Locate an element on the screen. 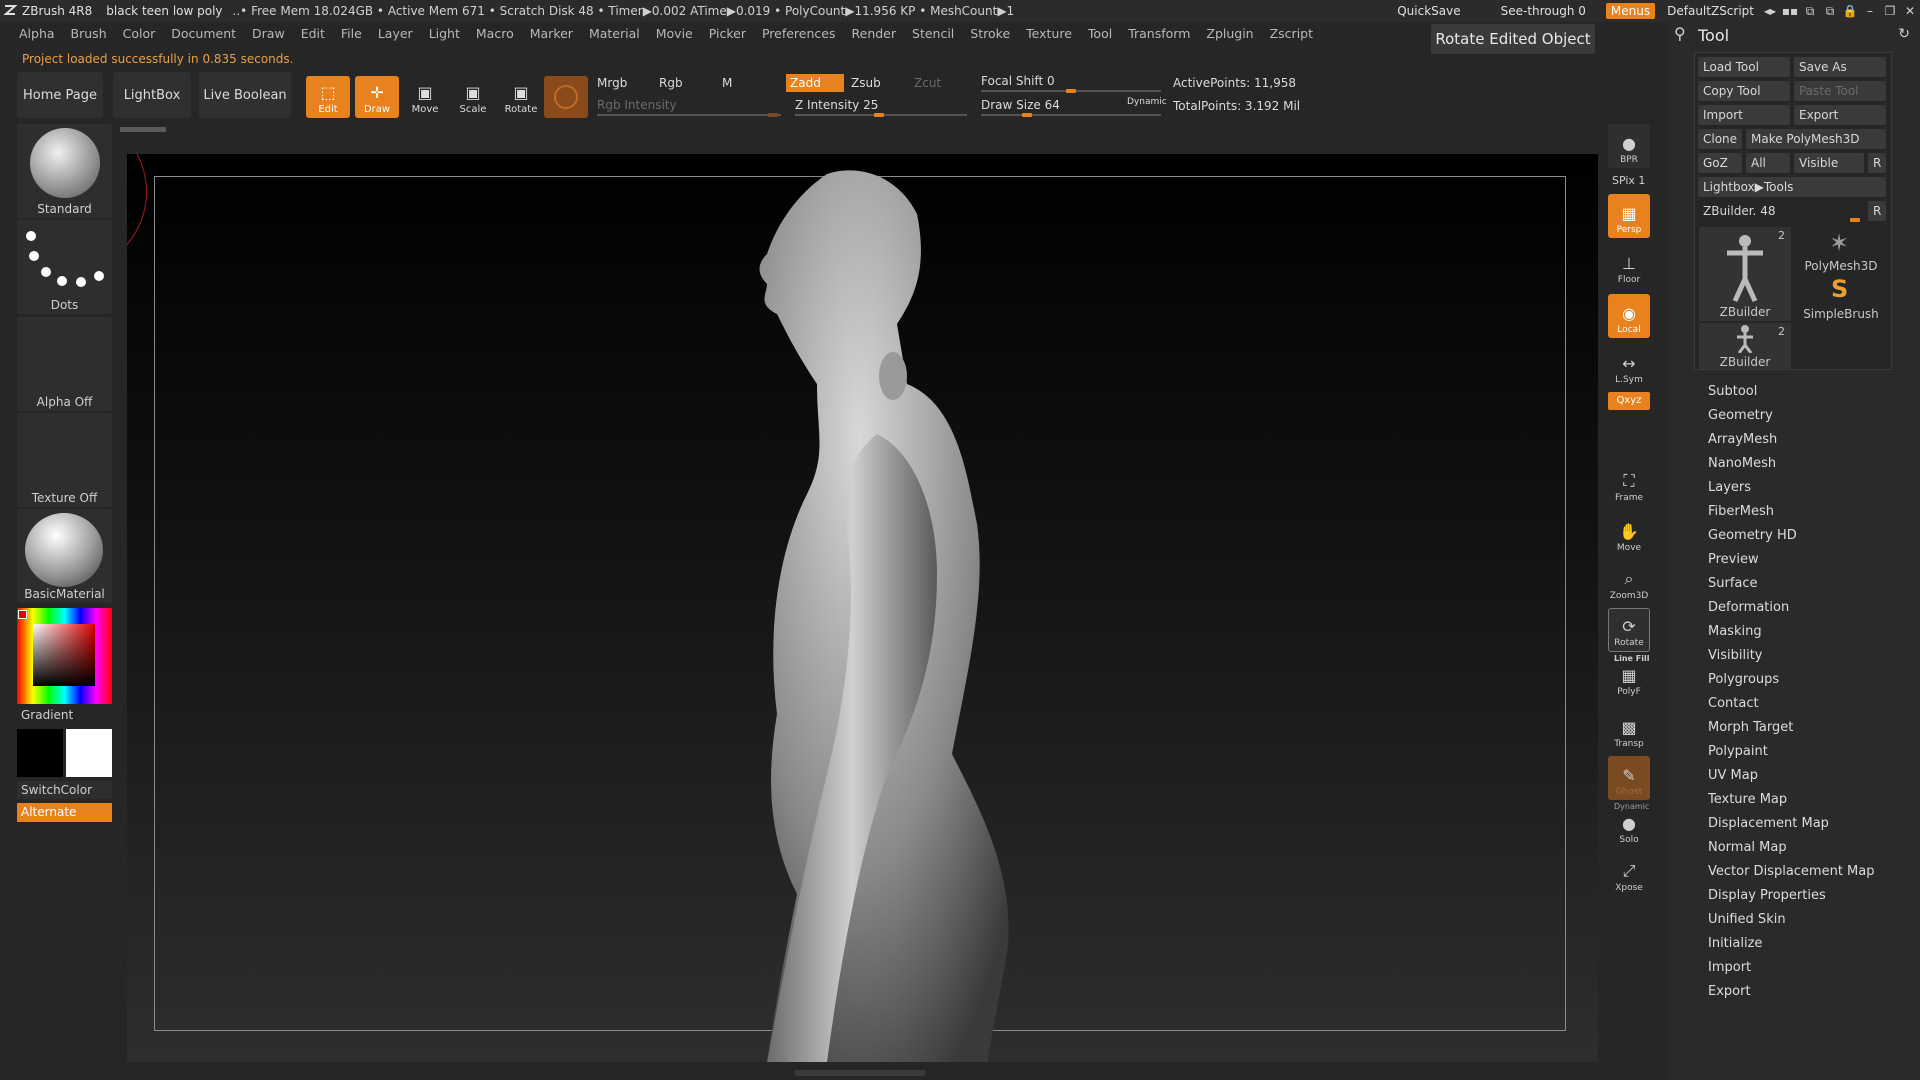 The image size is (1920, 1080). make-polymesh-button: Make PolyMesh3D is located at coordinates (1816, 139).